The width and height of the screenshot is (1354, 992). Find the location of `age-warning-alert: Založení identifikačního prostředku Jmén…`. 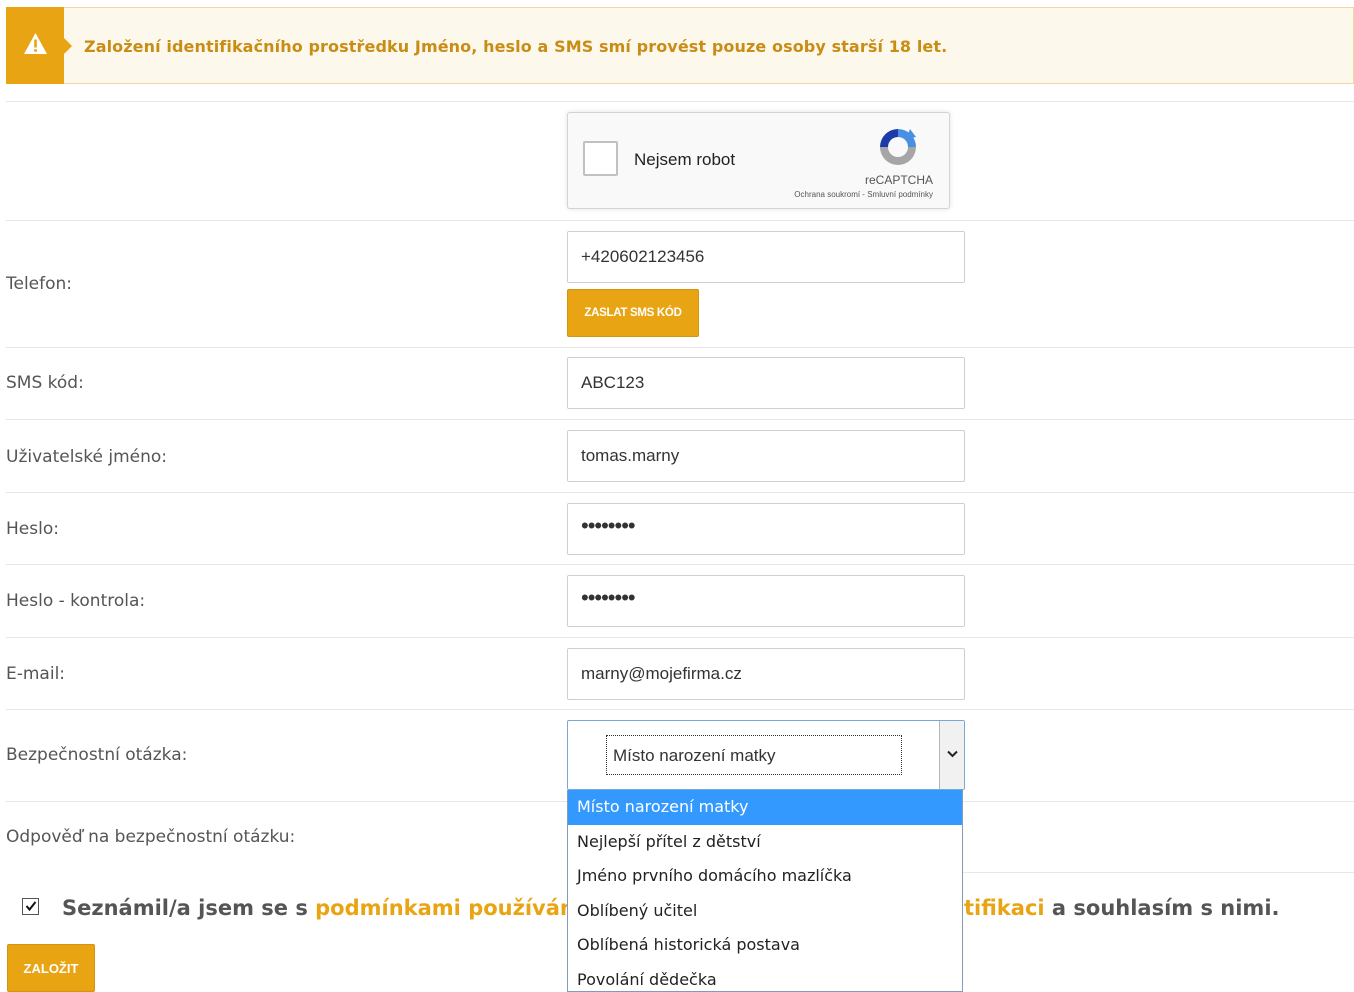

age-warning-alert: Založení identifikačního prostředku Jmén… is located at coordinates (680, 45).